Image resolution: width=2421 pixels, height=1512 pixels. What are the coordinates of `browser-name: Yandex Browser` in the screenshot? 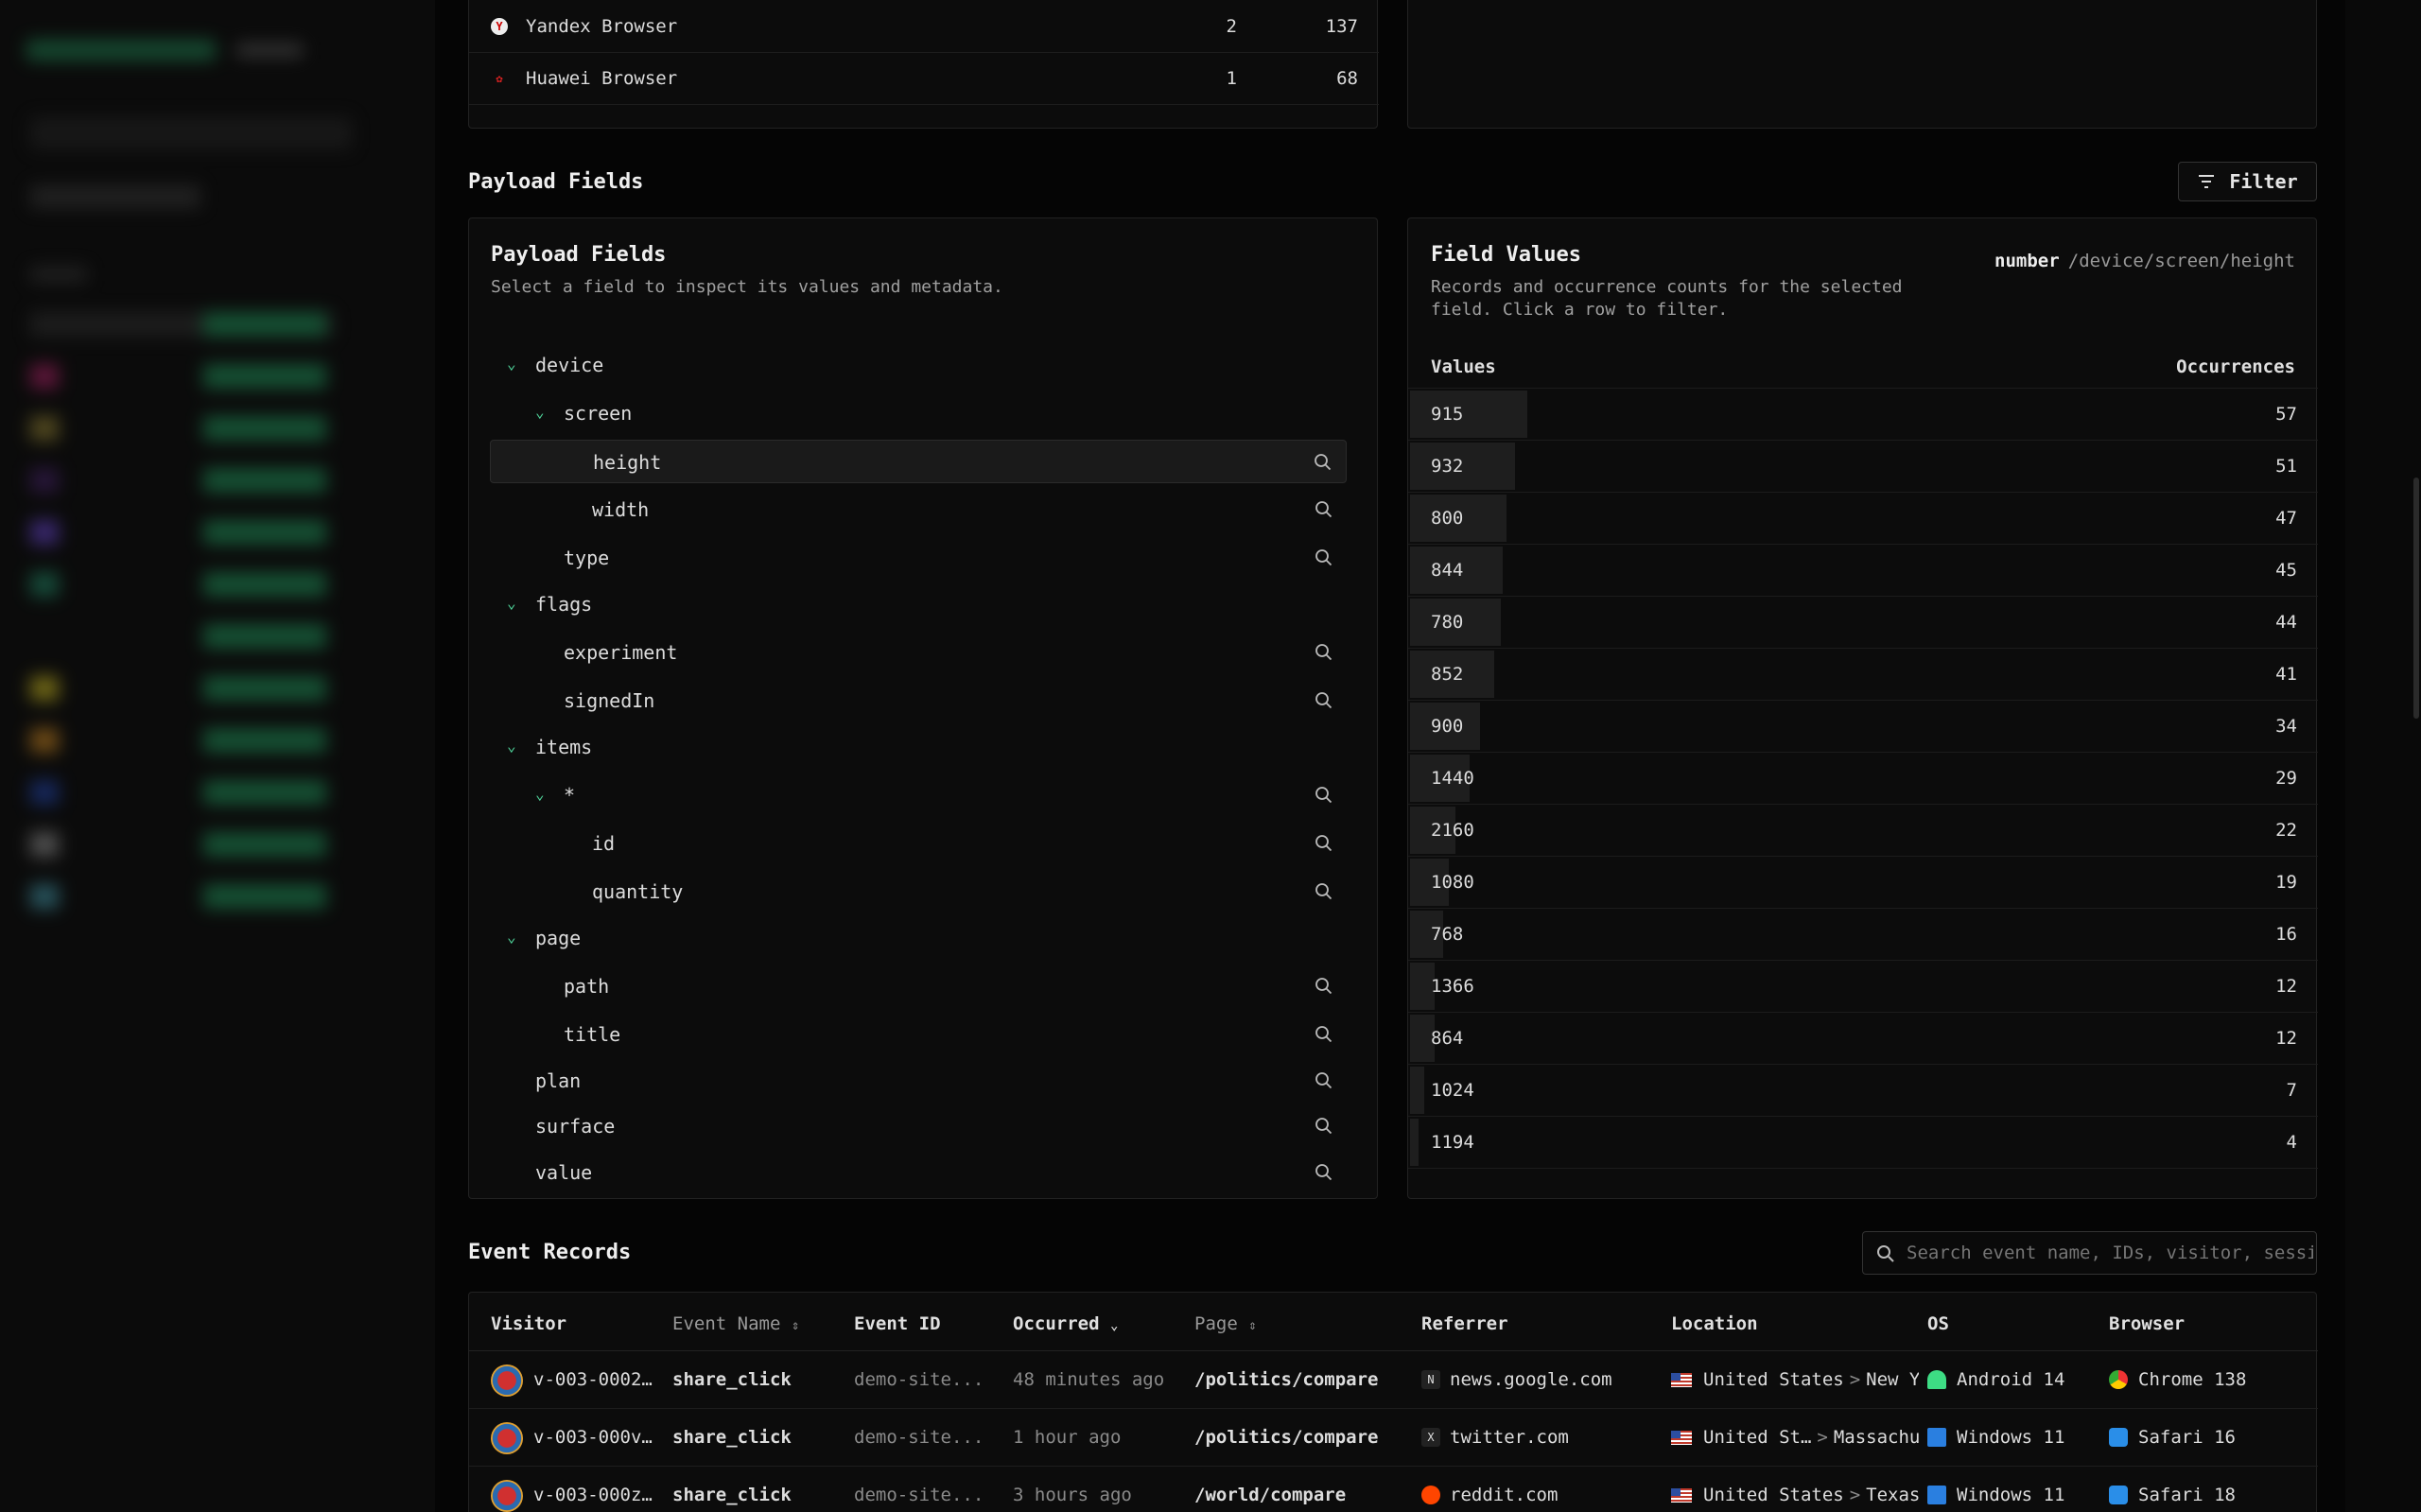 It's located at (602, 27).